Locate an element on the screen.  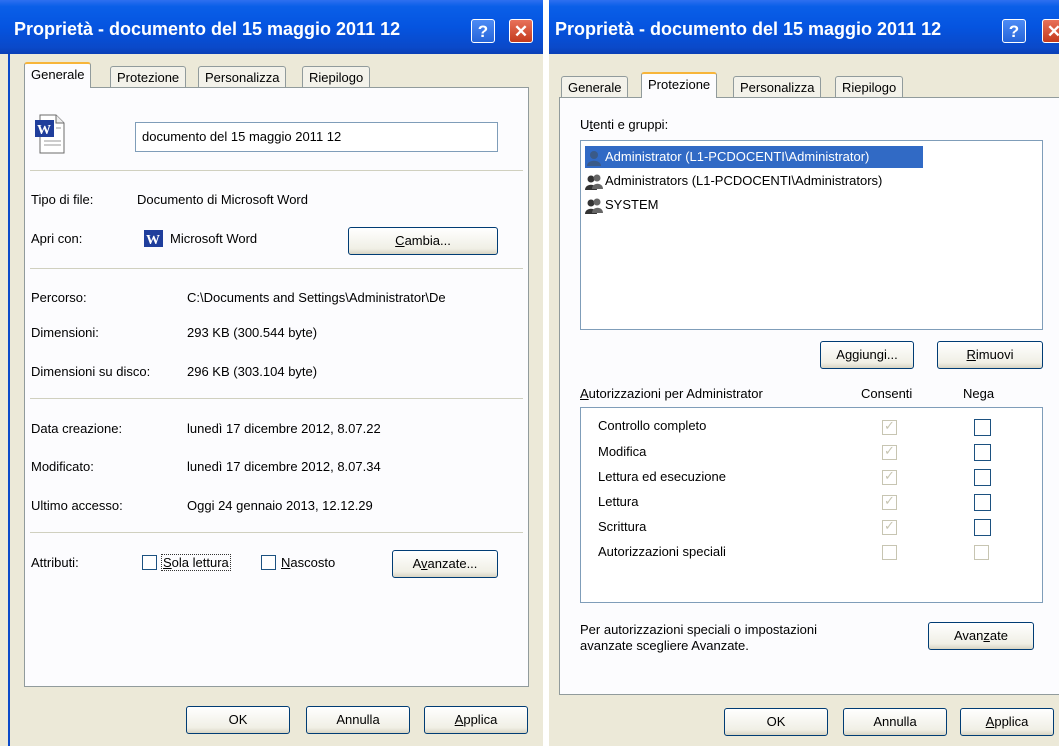
advanced-button: Avanzate is located at coordinates (981, 636).